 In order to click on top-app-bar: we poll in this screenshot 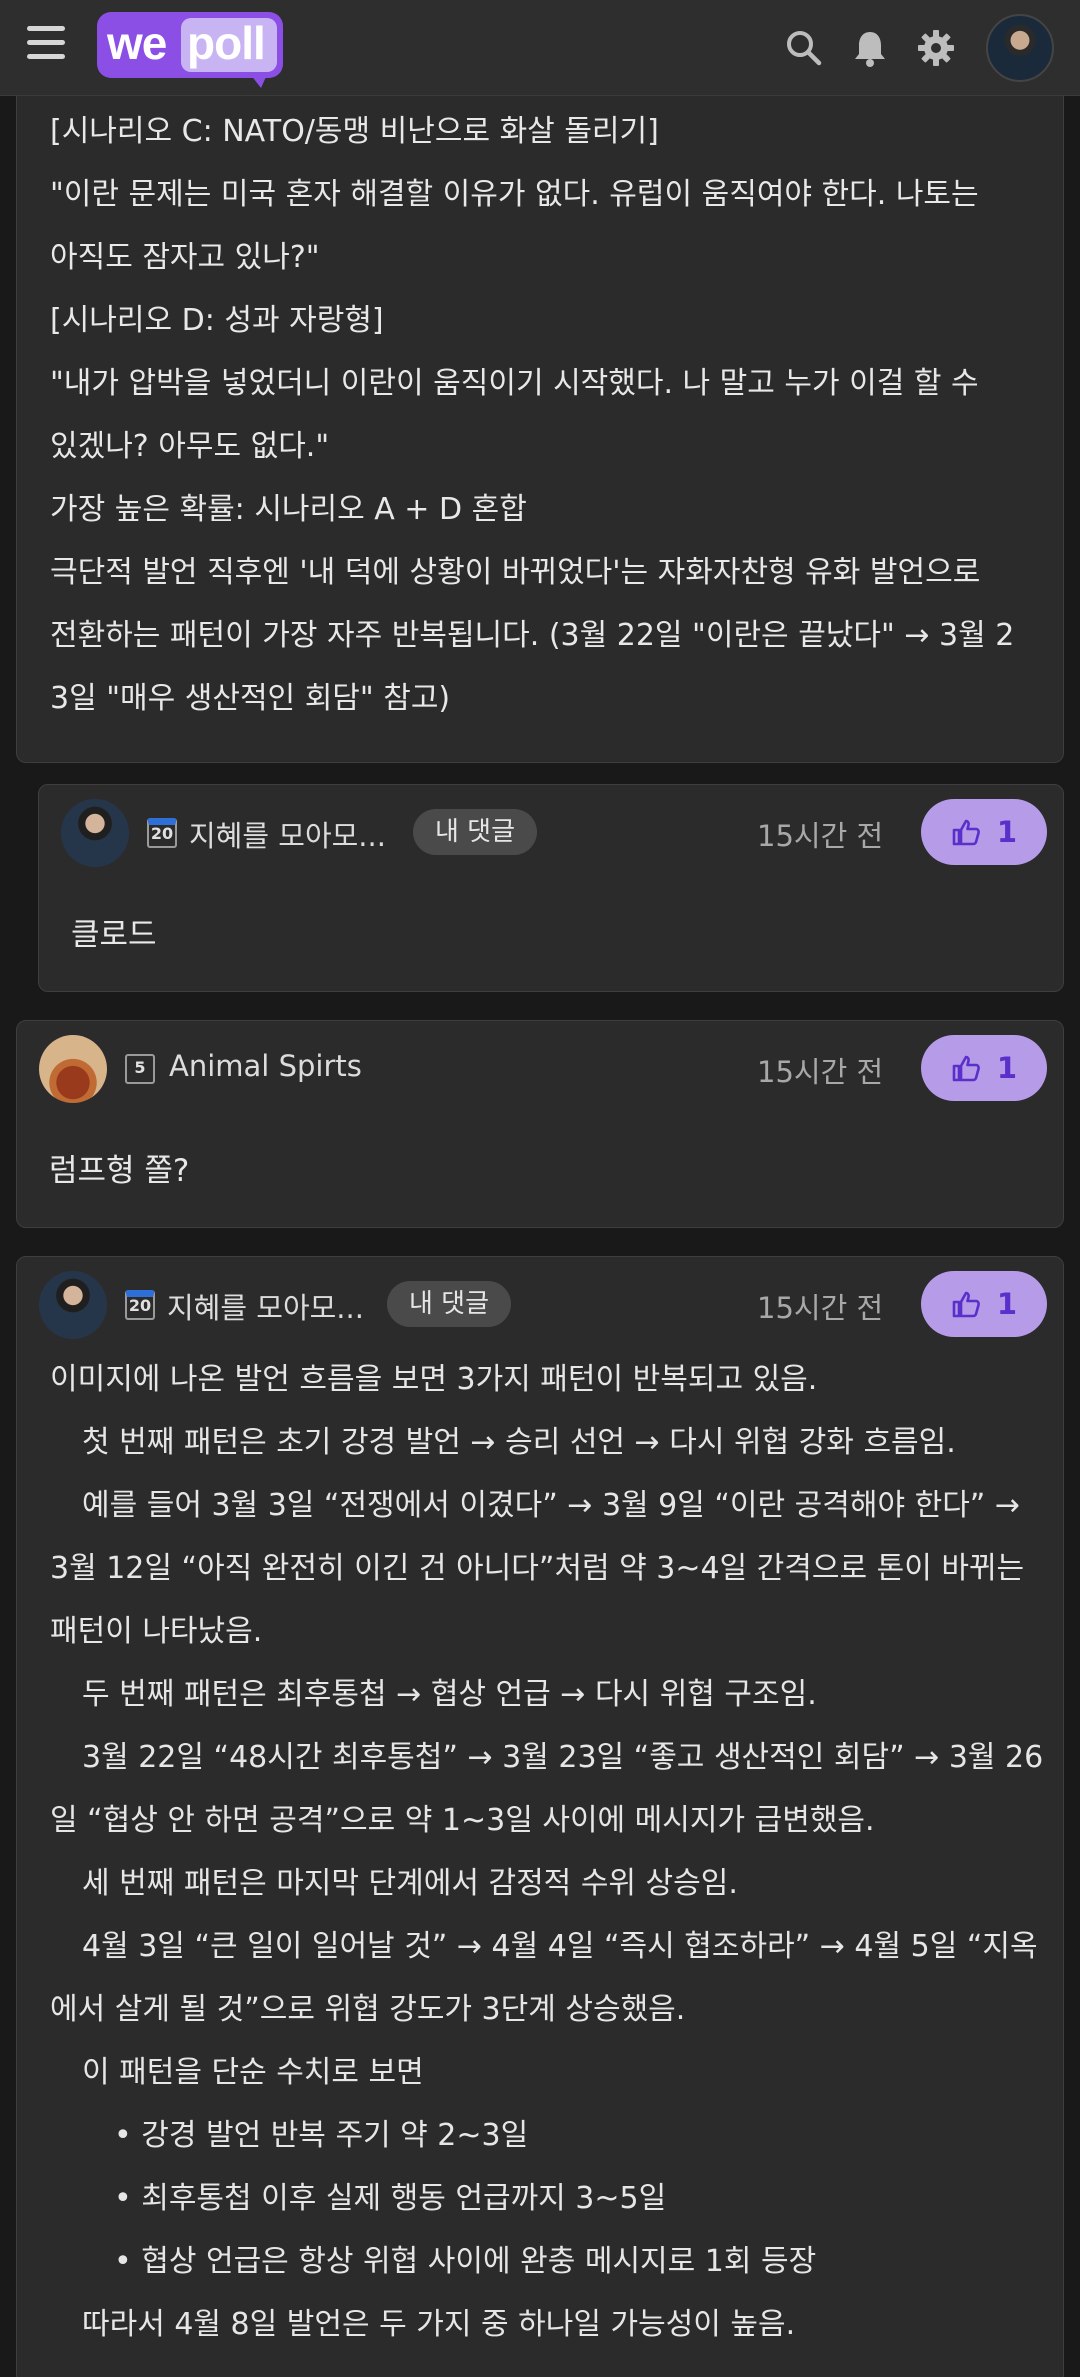, I will do `click(540, 48)`.